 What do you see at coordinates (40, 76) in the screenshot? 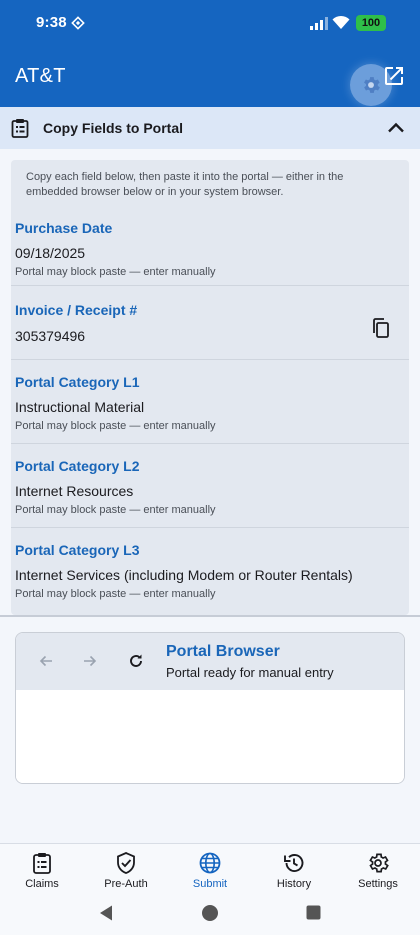
I see `app-title: AT&T` at bounding box center [40, 76].